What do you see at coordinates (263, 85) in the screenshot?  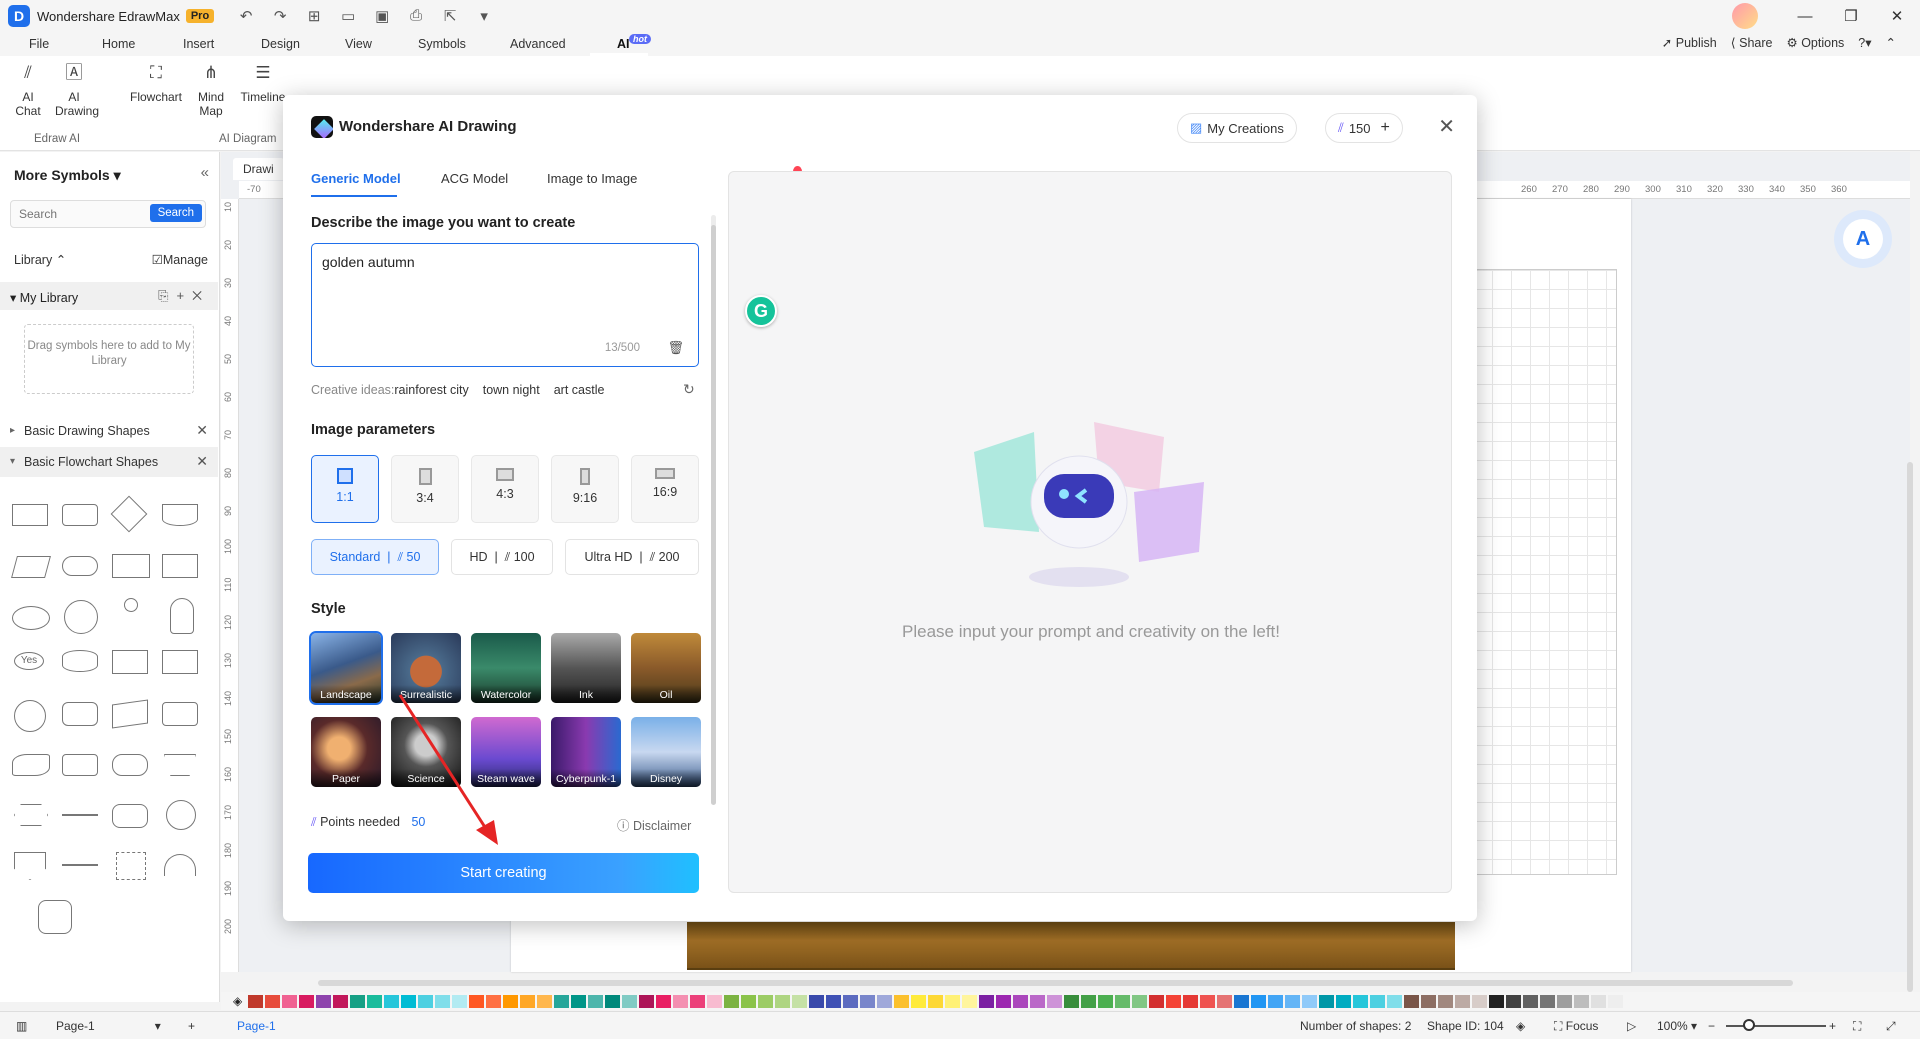 I see `timeline-button: ☰ Timeline` at bounding box center [263, 85].